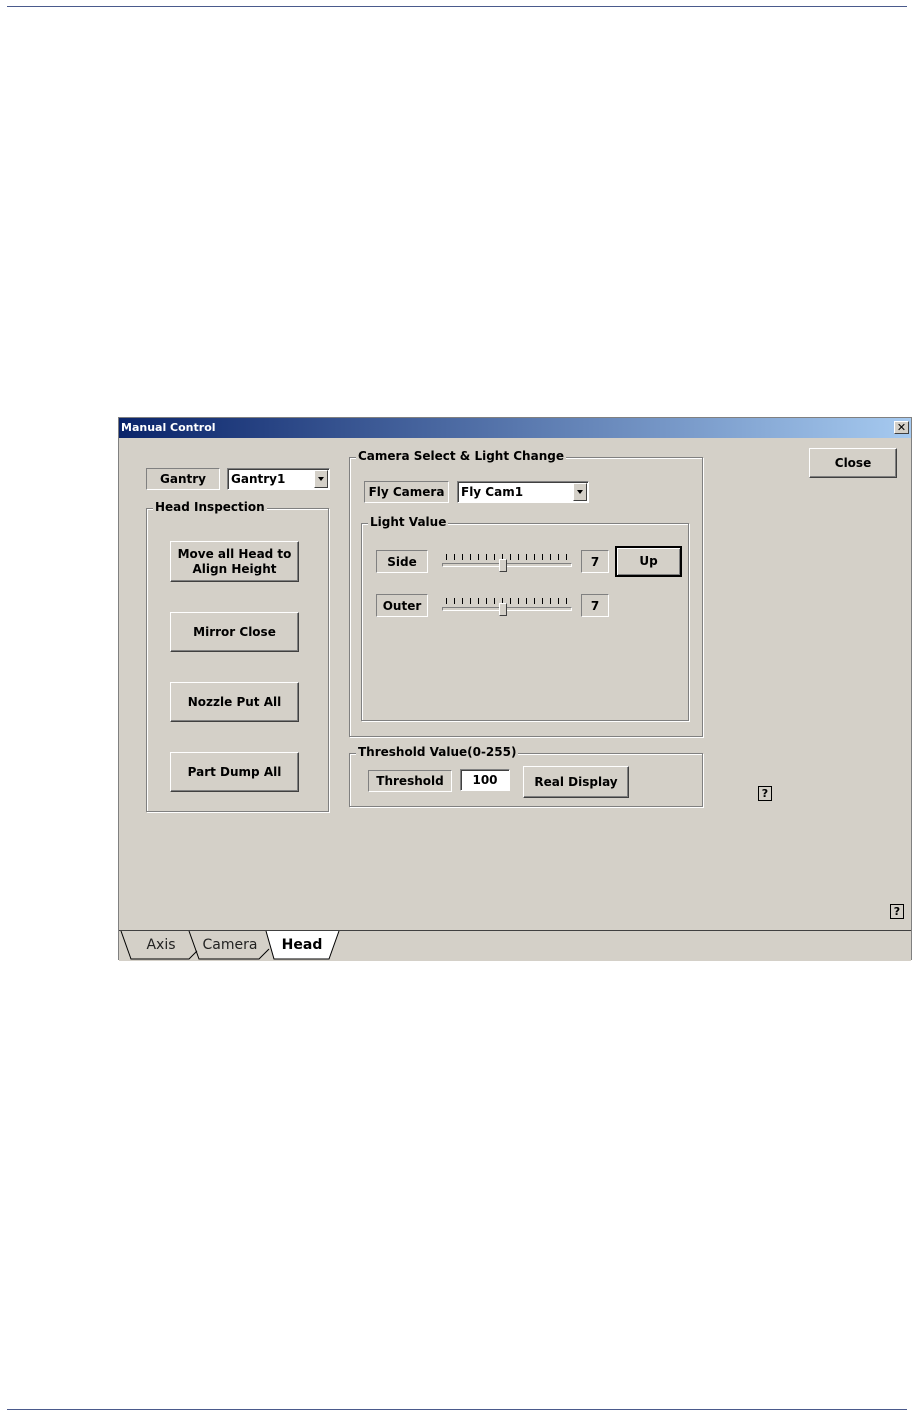 Image resolution: width=913 pixels, height=1421 pixels. What do you see at coordinates (410, 781) in the screenshot?
I see `threshold-label: Threshold` at bounding box center [410, 781].